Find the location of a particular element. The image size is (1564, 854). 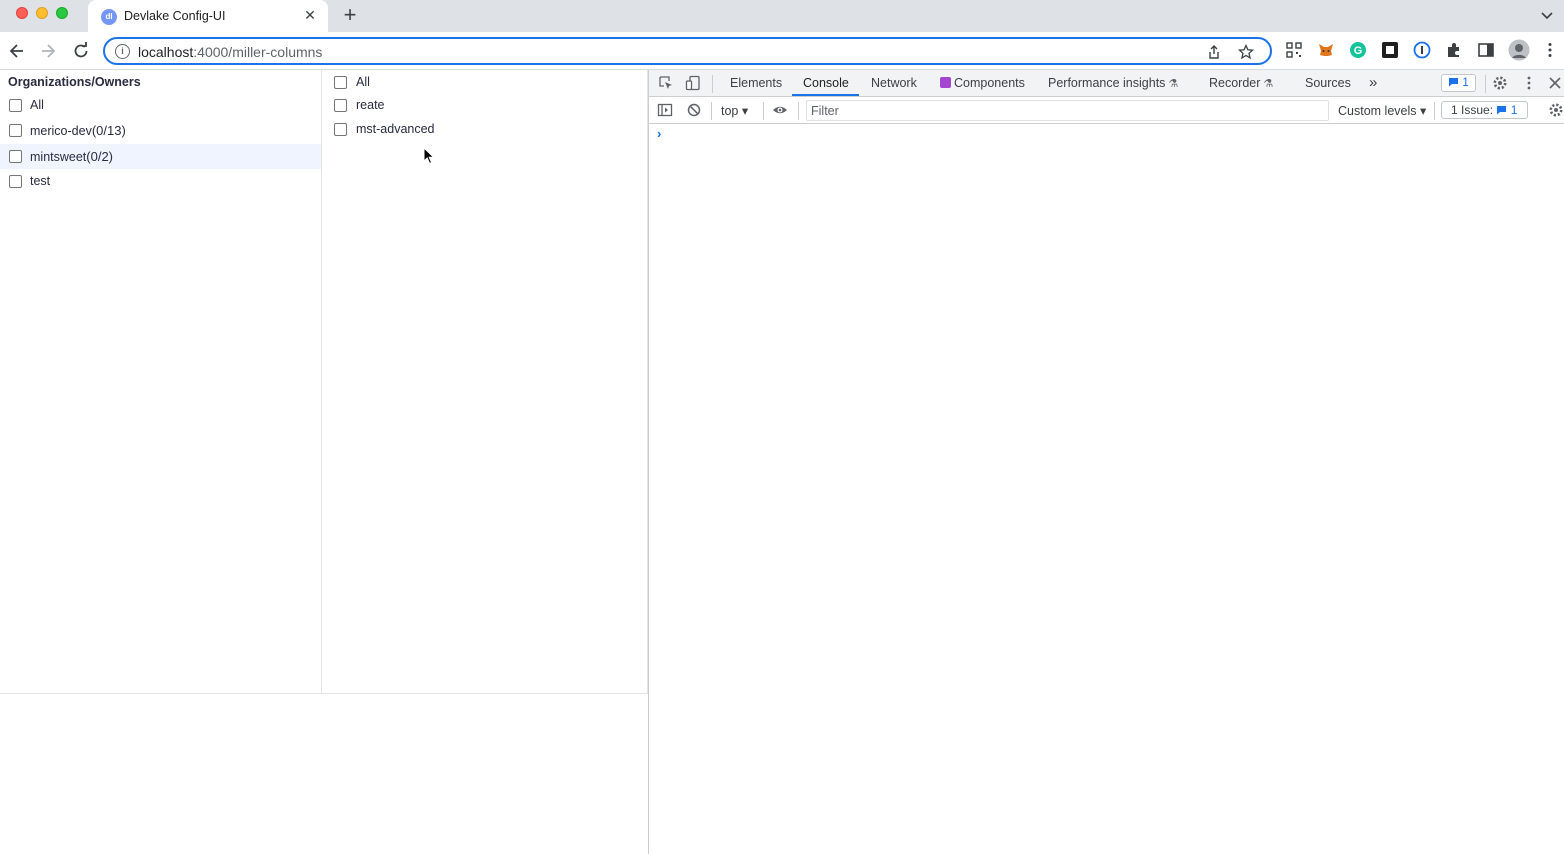

chrome-menu-kebab-icon is located at coordinates (1550, 50).